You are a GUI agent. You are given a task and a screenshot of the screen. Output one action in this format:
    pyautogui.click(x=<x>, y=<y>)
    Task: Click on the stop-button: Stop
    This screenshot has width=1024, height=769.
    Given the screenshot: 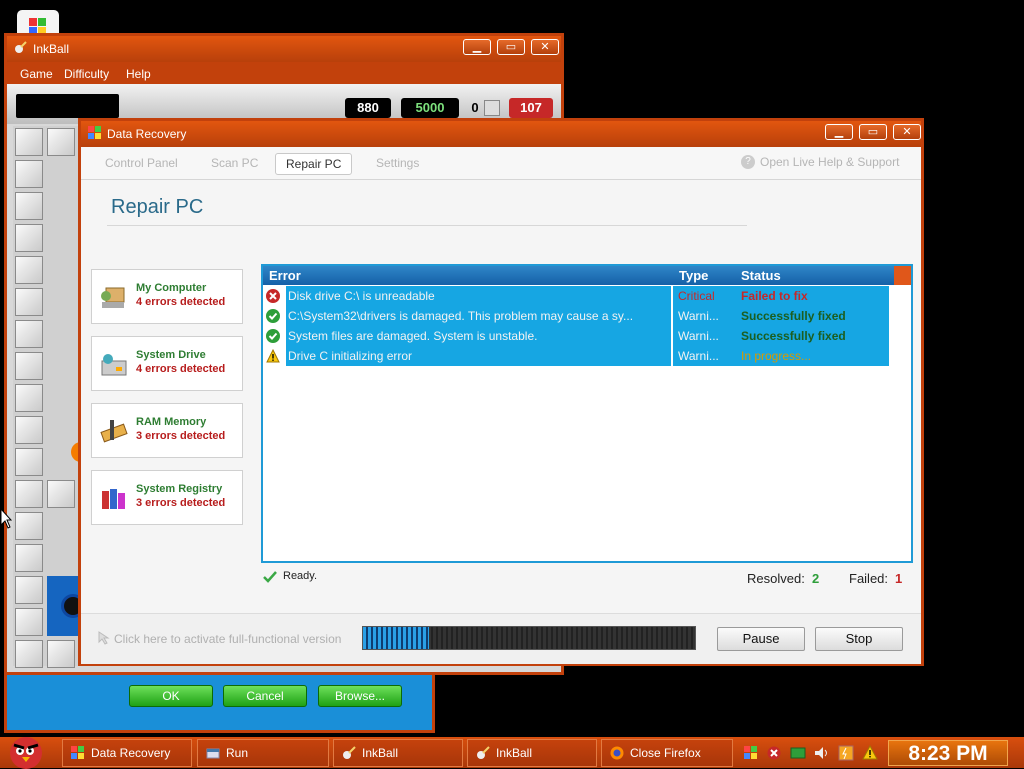 What is the action you would take?
    pyautogui.click(x=859, y=639)
    